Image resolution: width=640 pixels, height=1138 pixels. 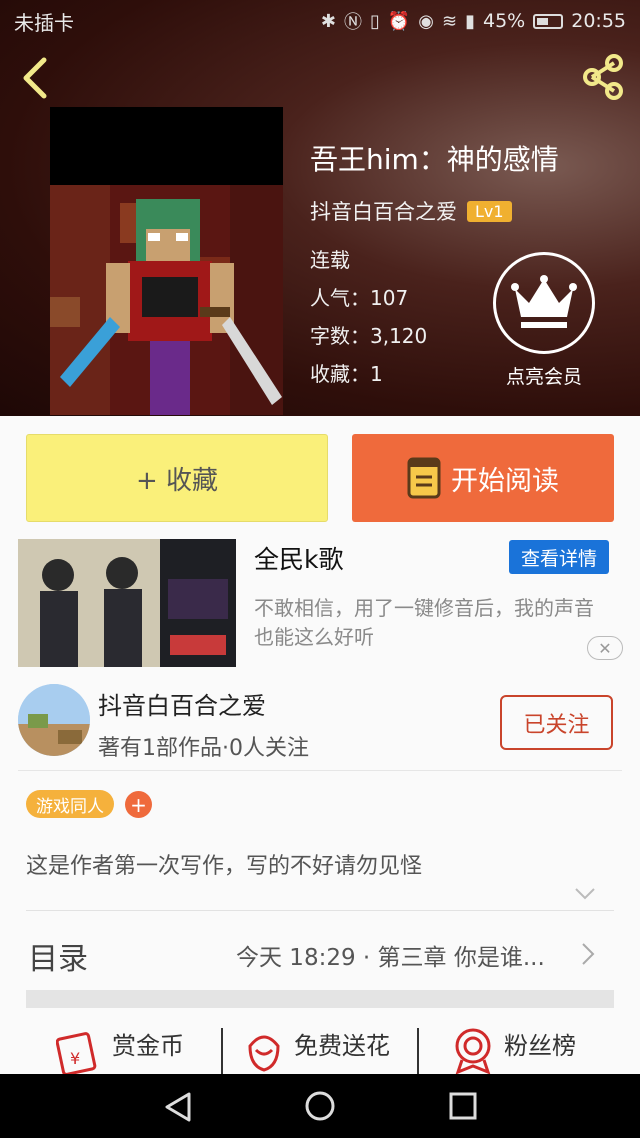 I want to click on ad-thumbnail, so click(x=127, y=603).